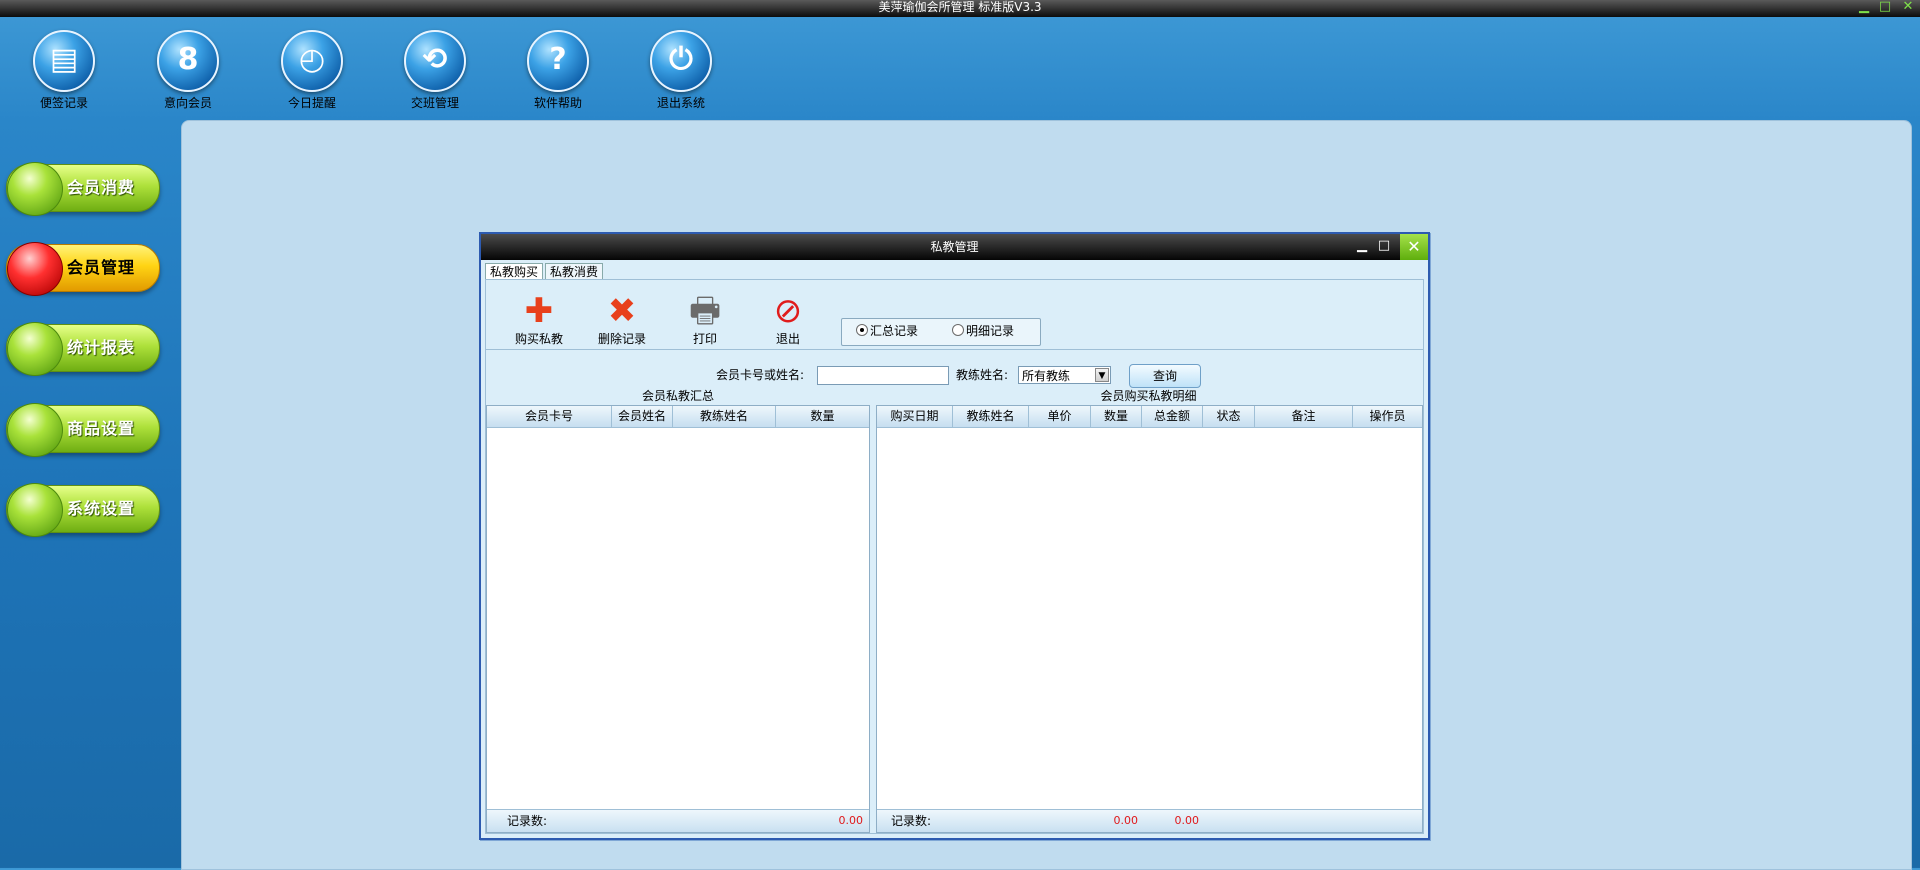 Image resolution: width=1920 pixels, height=870 pixels. What do you see at coordinates (1060, 416) in the screenshot?
I see `col-unit-price: 单价` at bounding box center [1060, 416].